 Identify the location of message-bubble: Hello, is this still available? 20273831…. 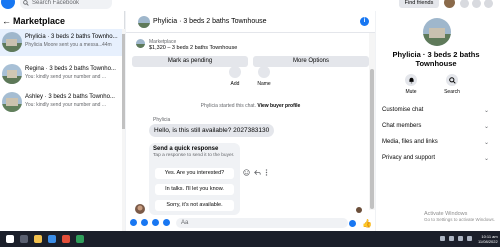
(212, 130).